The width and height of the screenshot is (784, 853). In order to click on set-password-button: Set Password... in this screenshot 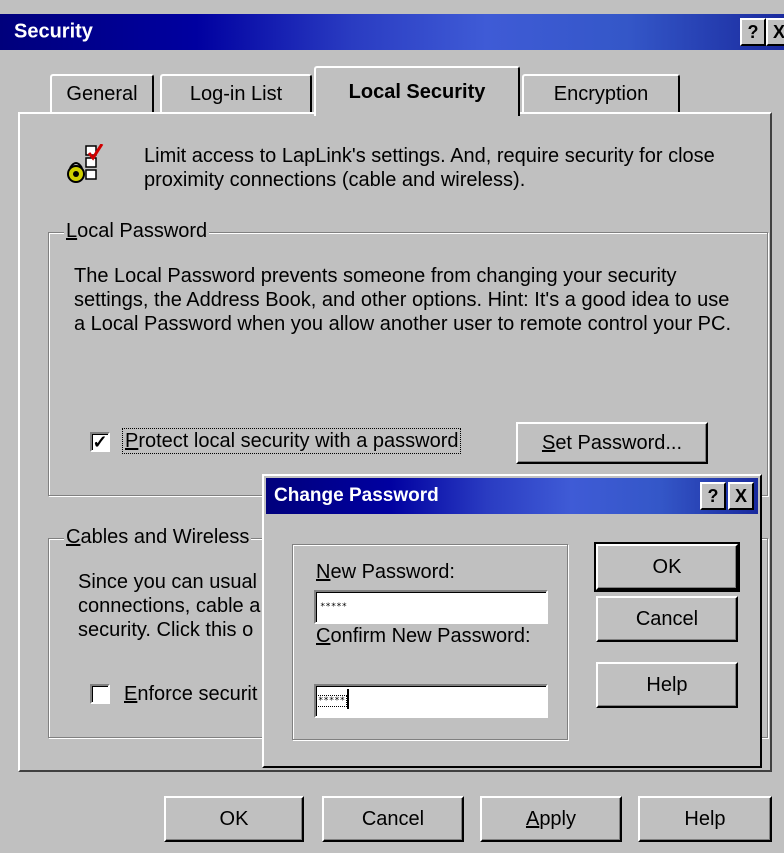, I will do `click(612, 443)`.